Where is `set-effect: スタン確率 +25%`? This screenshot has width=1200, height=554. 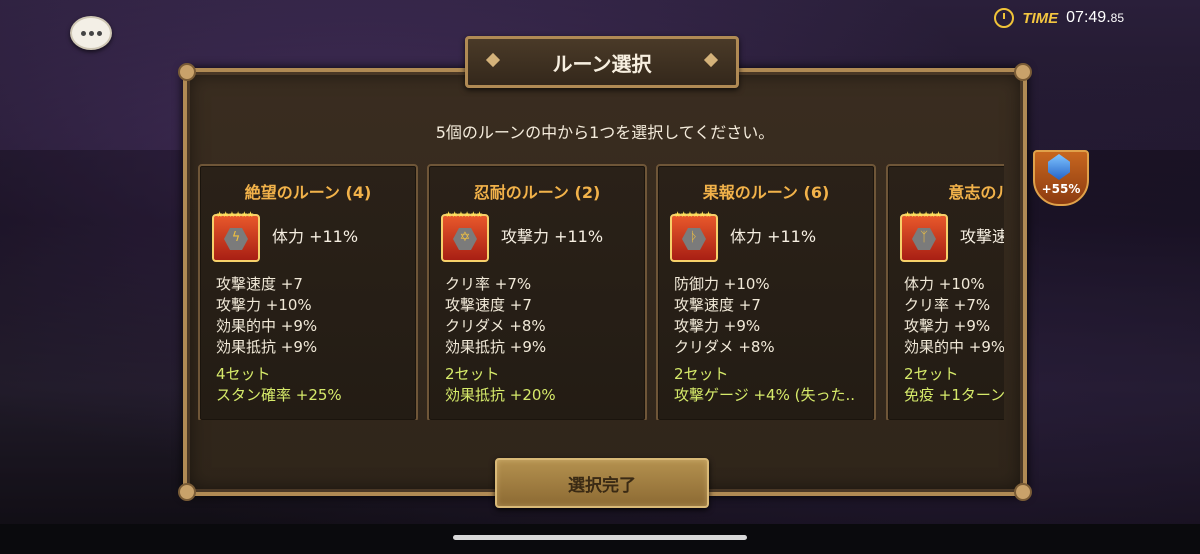 set-effect: スタン確率 +25% is located at coordinates (279, 395).